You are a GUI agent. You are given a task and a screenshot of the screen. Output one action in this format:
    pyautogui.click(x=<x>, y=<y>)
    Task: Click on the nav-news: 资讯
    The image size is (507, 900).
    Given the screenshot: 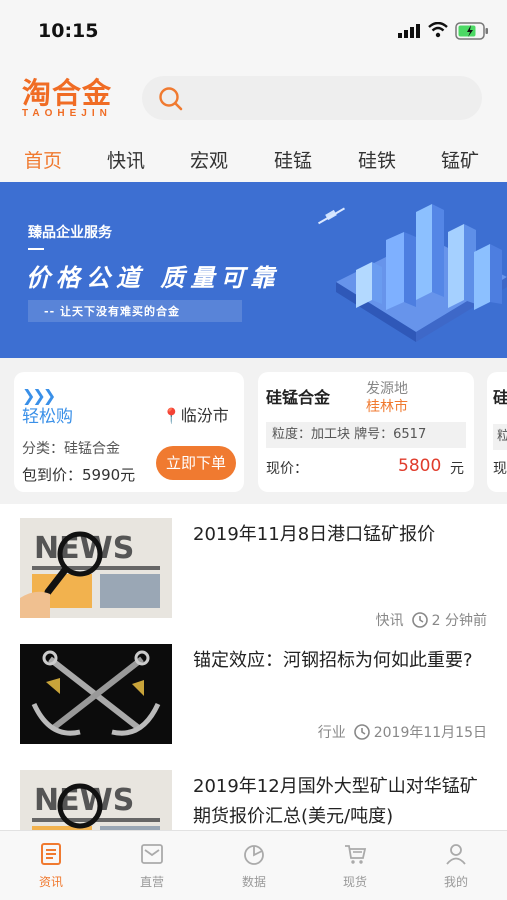 What is the action you would take?
    pyautogui.click(x=51, y=865)
    